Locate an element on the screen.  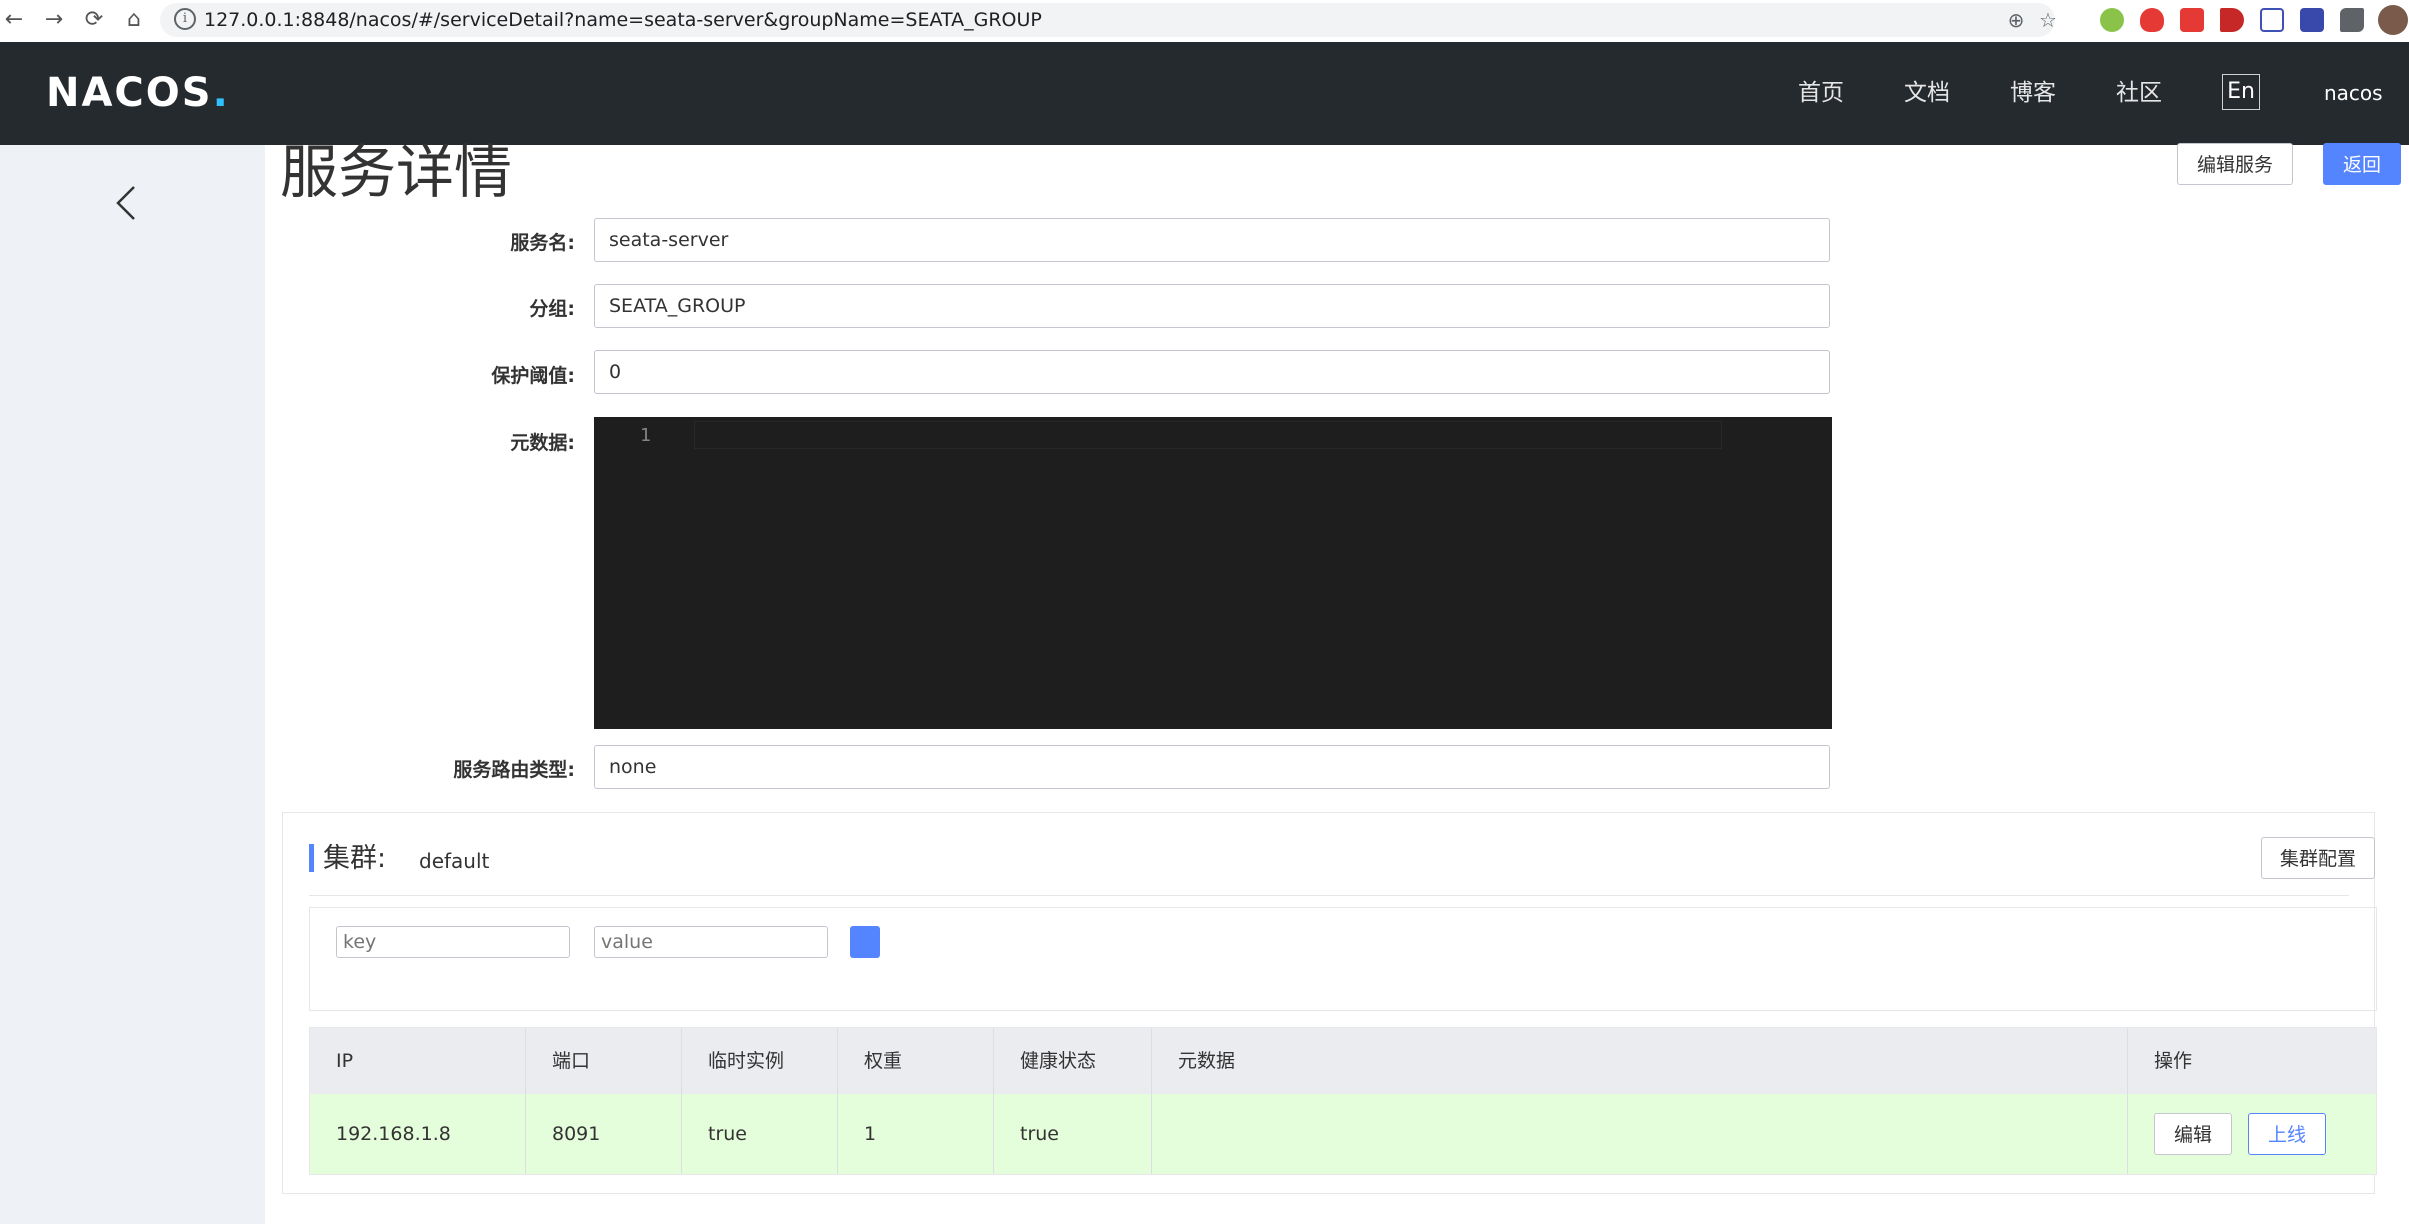
profile-avatar is located at coordinates (2393, 20).